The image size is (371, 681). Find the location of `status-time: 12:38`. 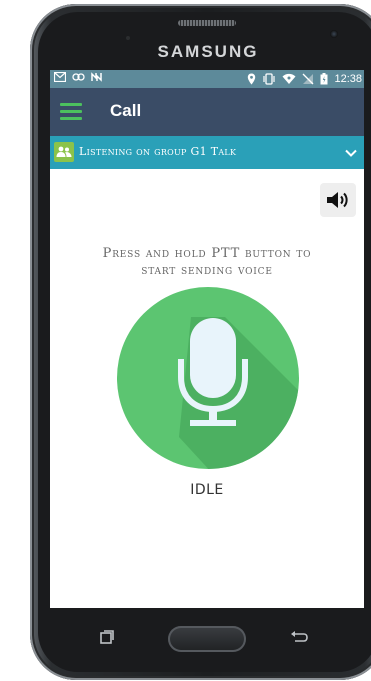

status-time: 12:38 is located at coordinates (348, 79).